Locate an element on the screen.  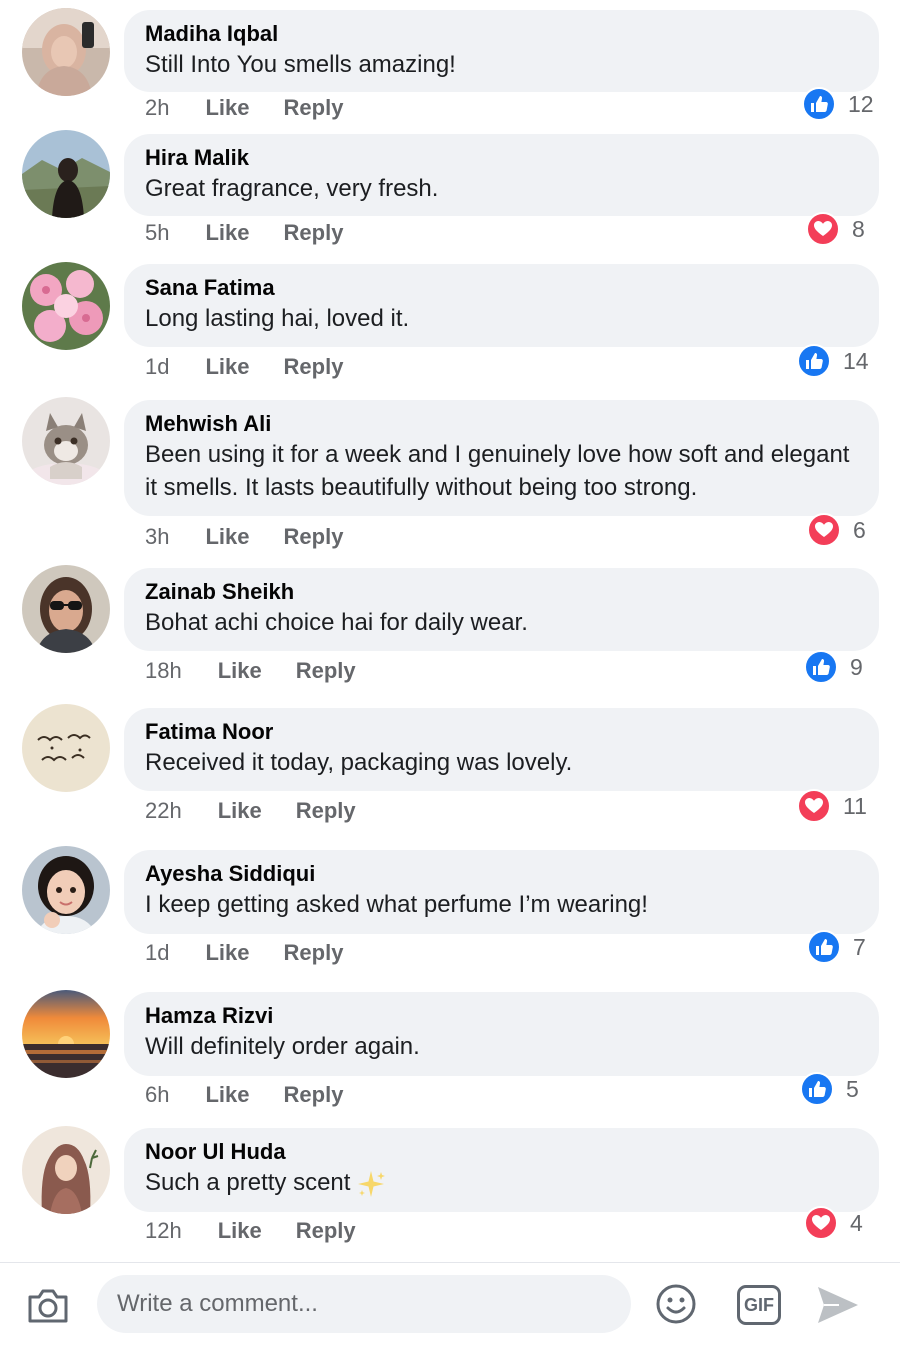
comment-bubble: Hira Malik Great fragrance, very fresh. is located at coordinates (501, 175).